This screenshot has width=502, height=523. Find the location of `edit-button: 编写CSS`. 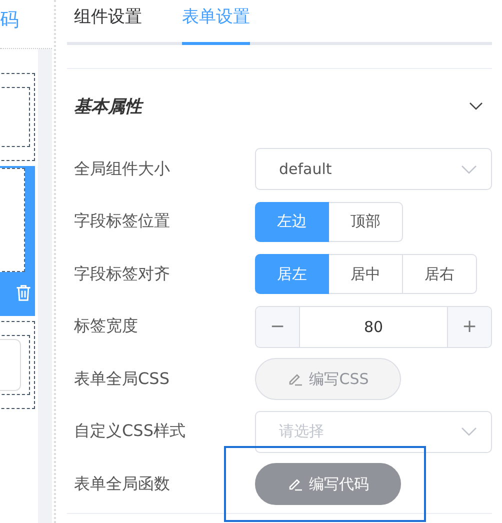

edit-button: 编写CSS is located at coordinates (328, 379).